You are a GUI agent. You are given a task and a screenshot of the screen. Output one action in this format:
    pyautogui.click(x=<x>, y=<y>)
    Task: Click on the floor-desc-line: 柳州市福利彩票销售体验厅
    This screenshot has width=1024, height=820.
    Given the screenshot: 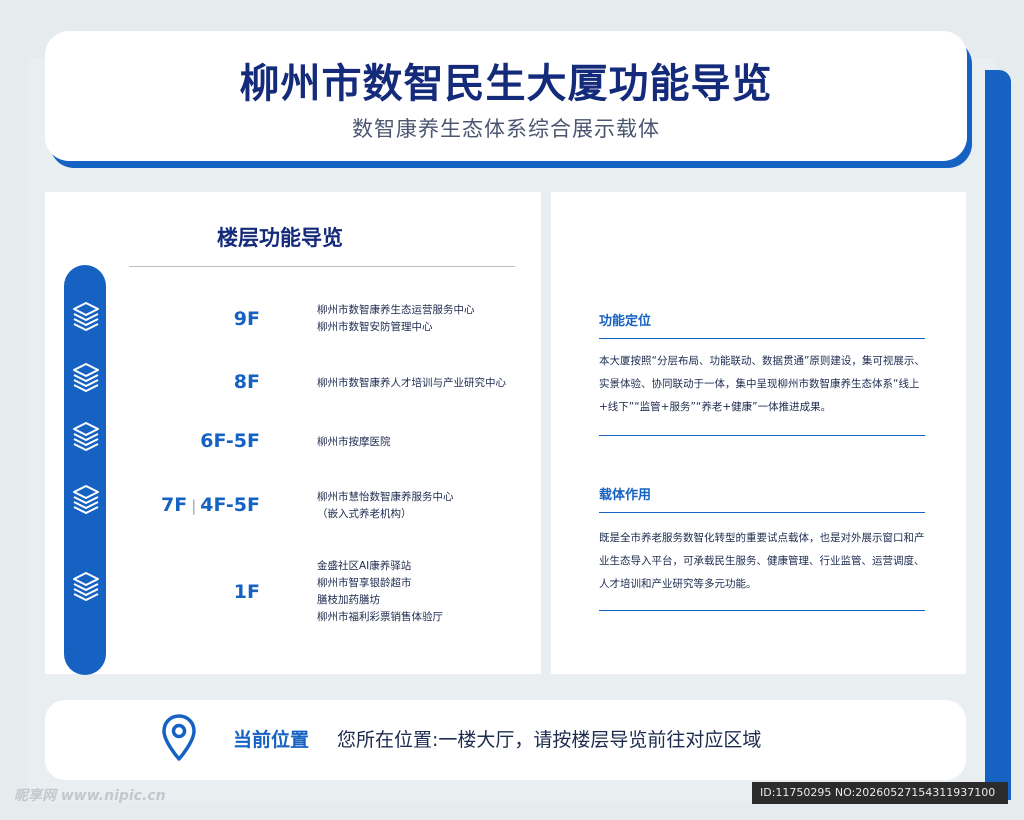 What is the action you would take?
    pyautogui.click(x=380, y=617)
    